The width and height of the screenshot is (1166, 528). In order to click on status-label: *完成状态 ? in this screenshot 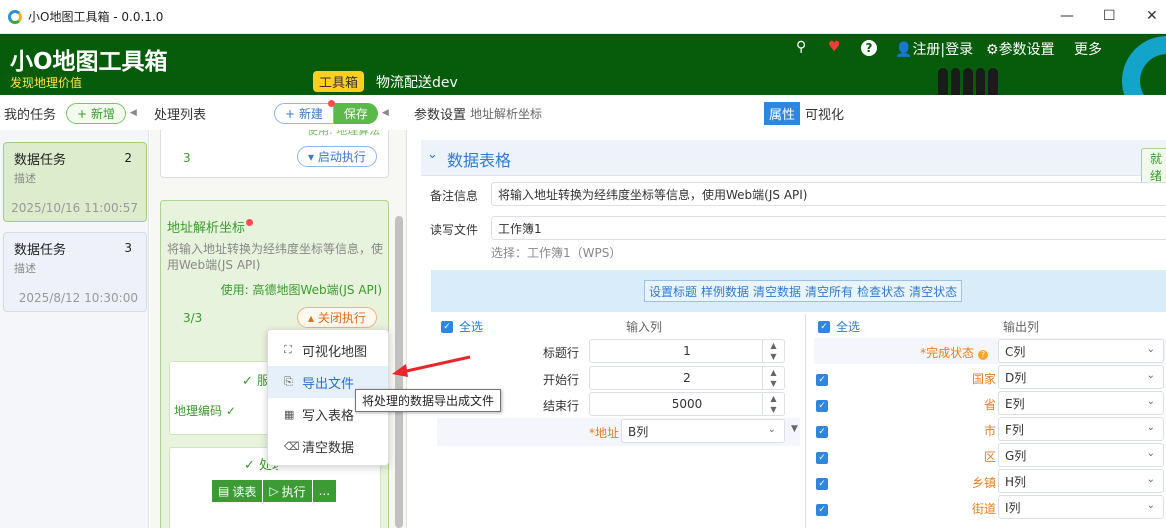, I will do `click(938, 352)`.